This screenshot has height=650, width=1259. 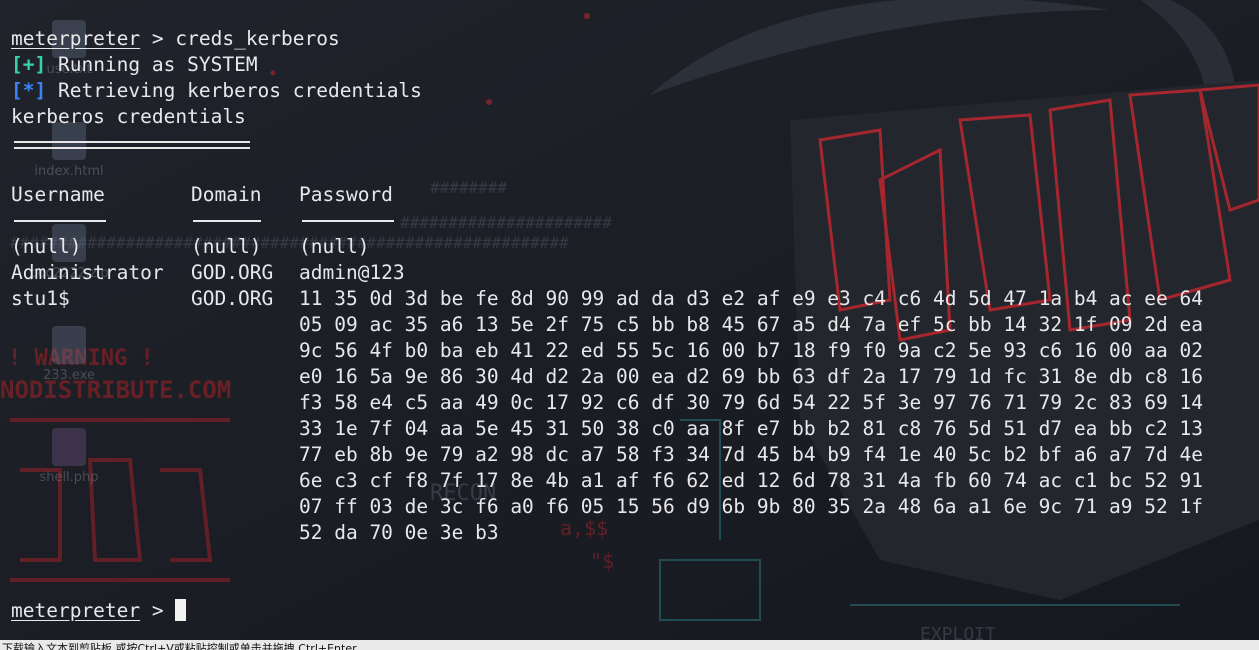 What do you see at coordinates (226, 194) in the screenshot?
I see `column-header-domain: Domain` at bounding box center [226, 194].